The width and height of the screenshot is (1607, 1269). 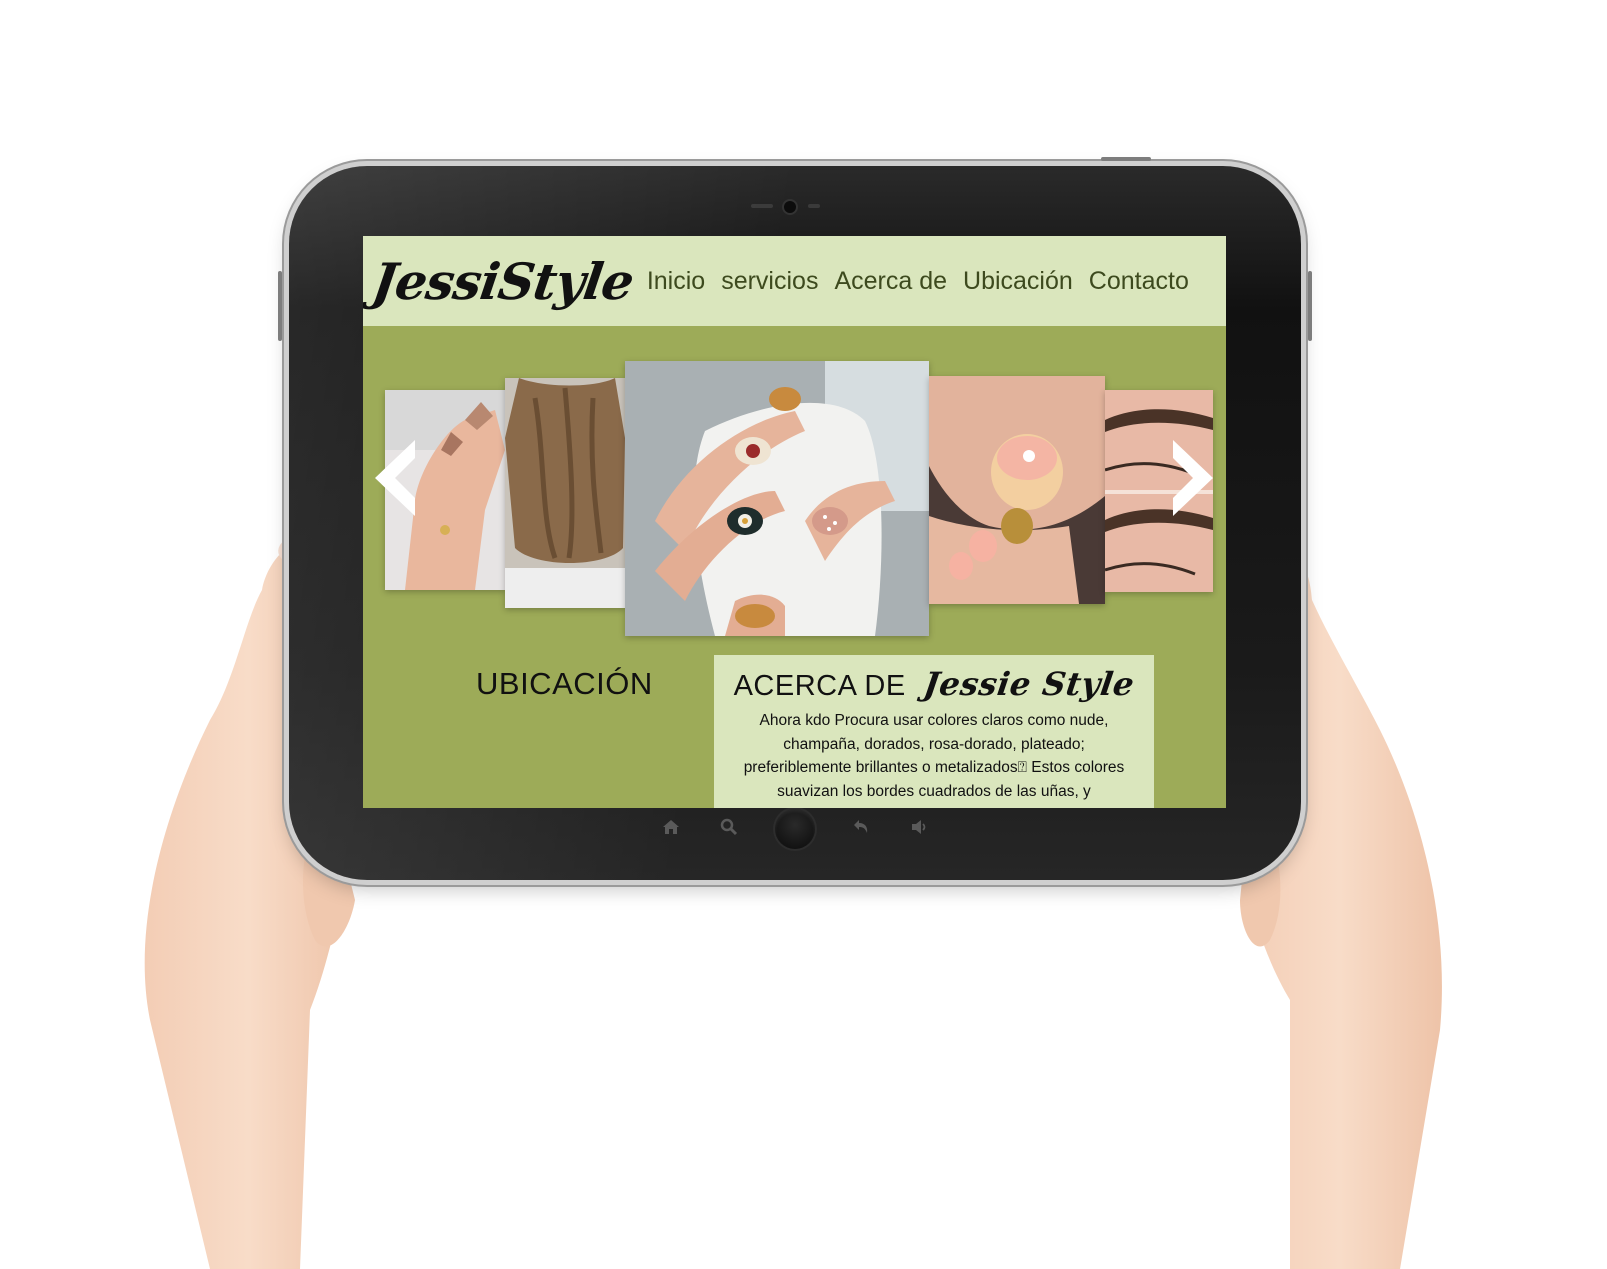 I want to click on about-heading: ACERCA DE Jessie Style, so click(x=934, y=684).